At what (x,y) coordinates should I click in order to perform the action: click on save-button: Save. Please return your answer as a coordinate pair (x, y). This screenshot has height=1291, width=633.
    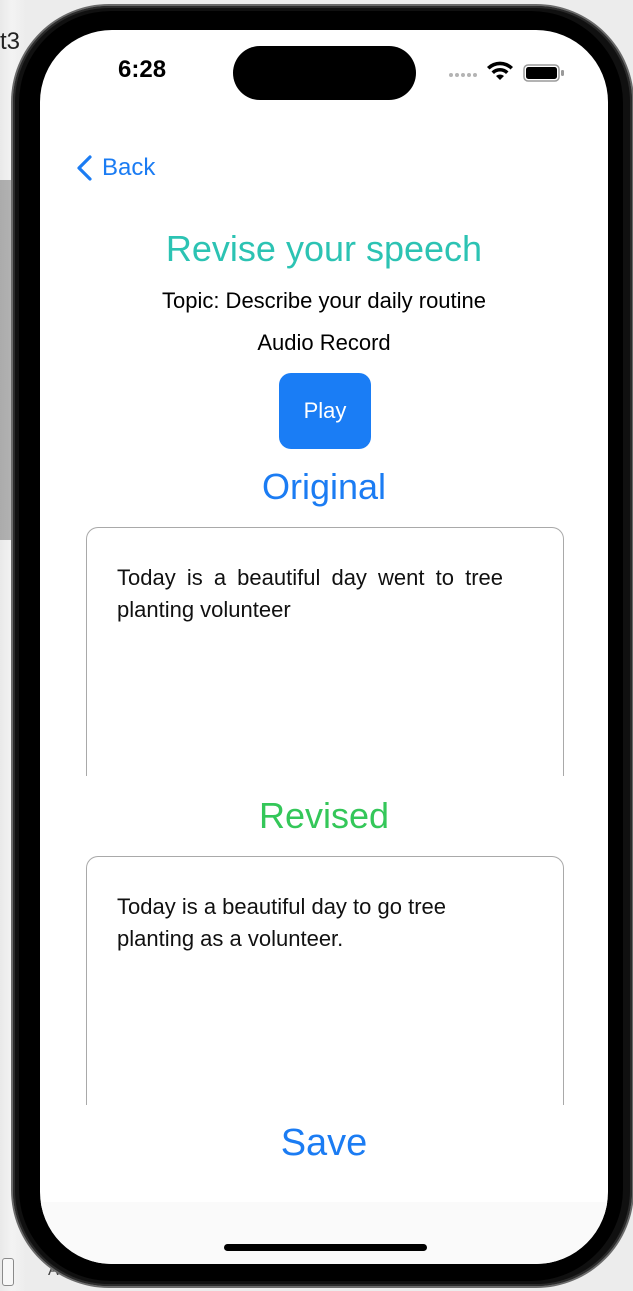
    Looking at the image, I should click on (324, 1143).